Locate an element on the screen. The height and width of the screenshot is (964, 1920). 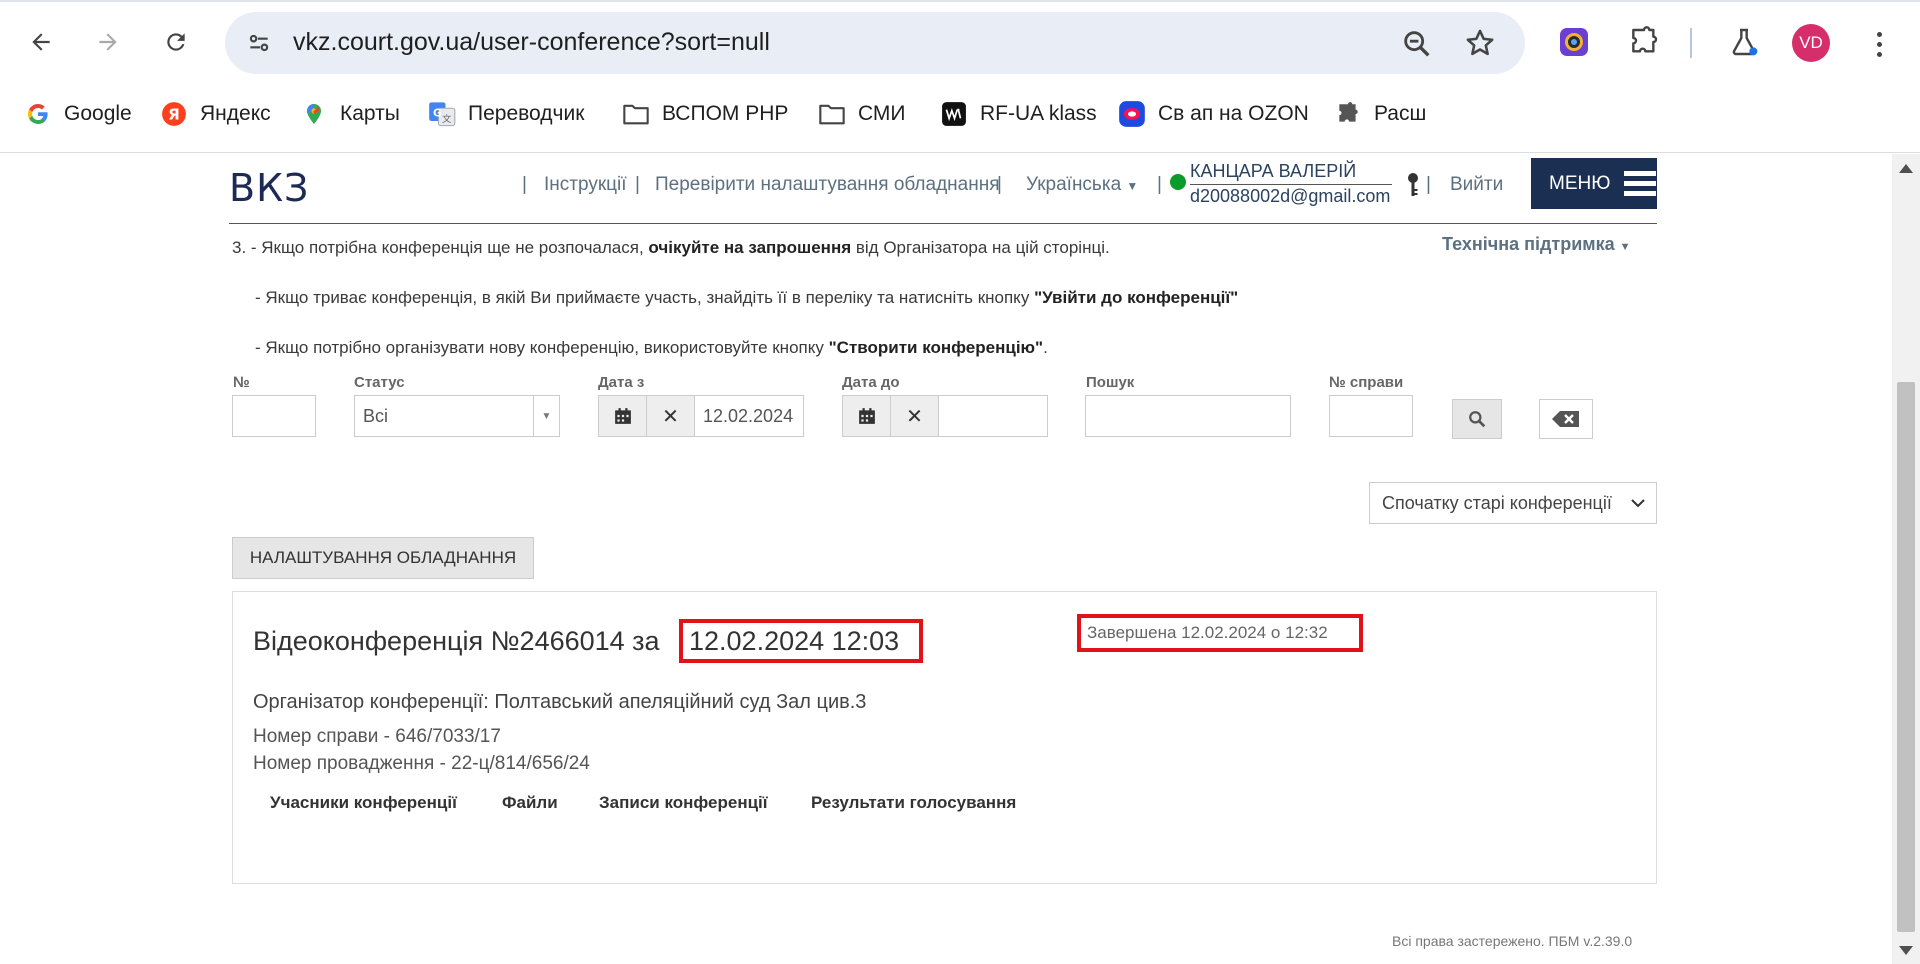
reload-icon is located at coordinates (176, 42).